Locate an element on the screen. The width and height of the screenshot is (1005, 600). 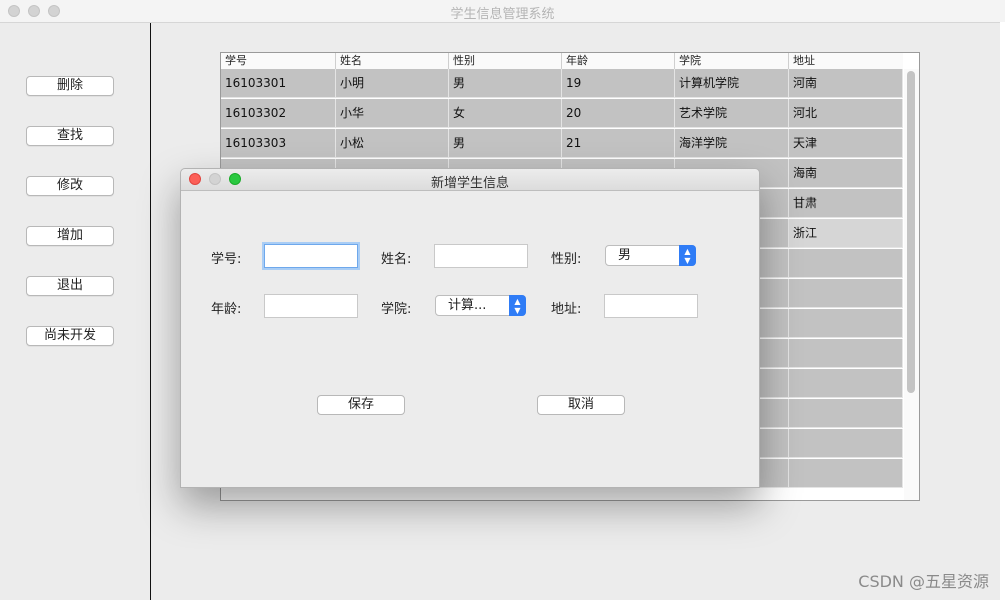
not-developed-button: 尚未开发 is located at coordinates (70, 336).